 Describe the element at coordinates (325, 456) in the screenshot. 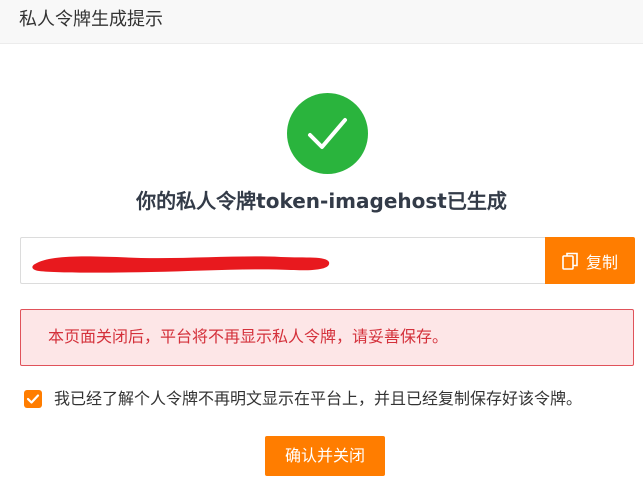

I see `confirm-close-button: 确认并关闭` at that location.